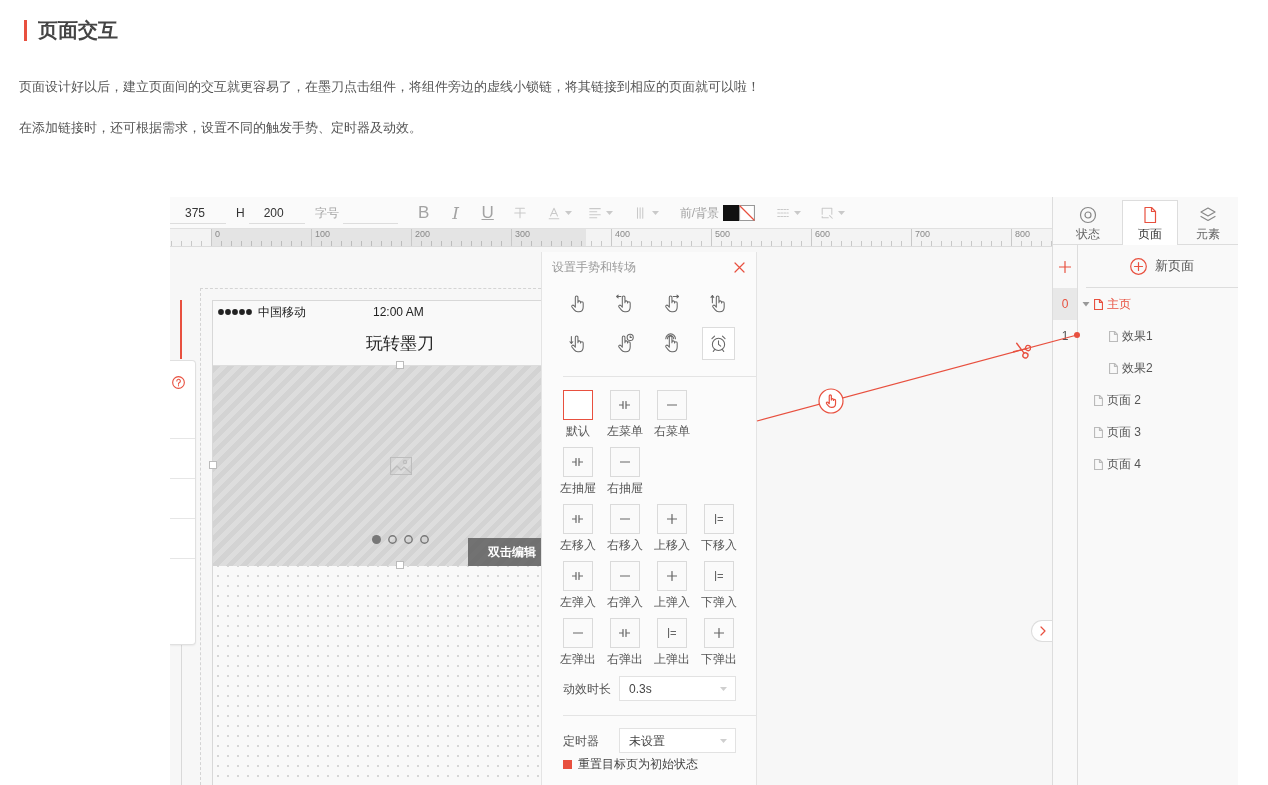 This screenshot has width=1268, height=785. What do you see at coordinates (1065, 304) in the screenshot?
I see `row-number: 0` at bounding box center [1065, 304].